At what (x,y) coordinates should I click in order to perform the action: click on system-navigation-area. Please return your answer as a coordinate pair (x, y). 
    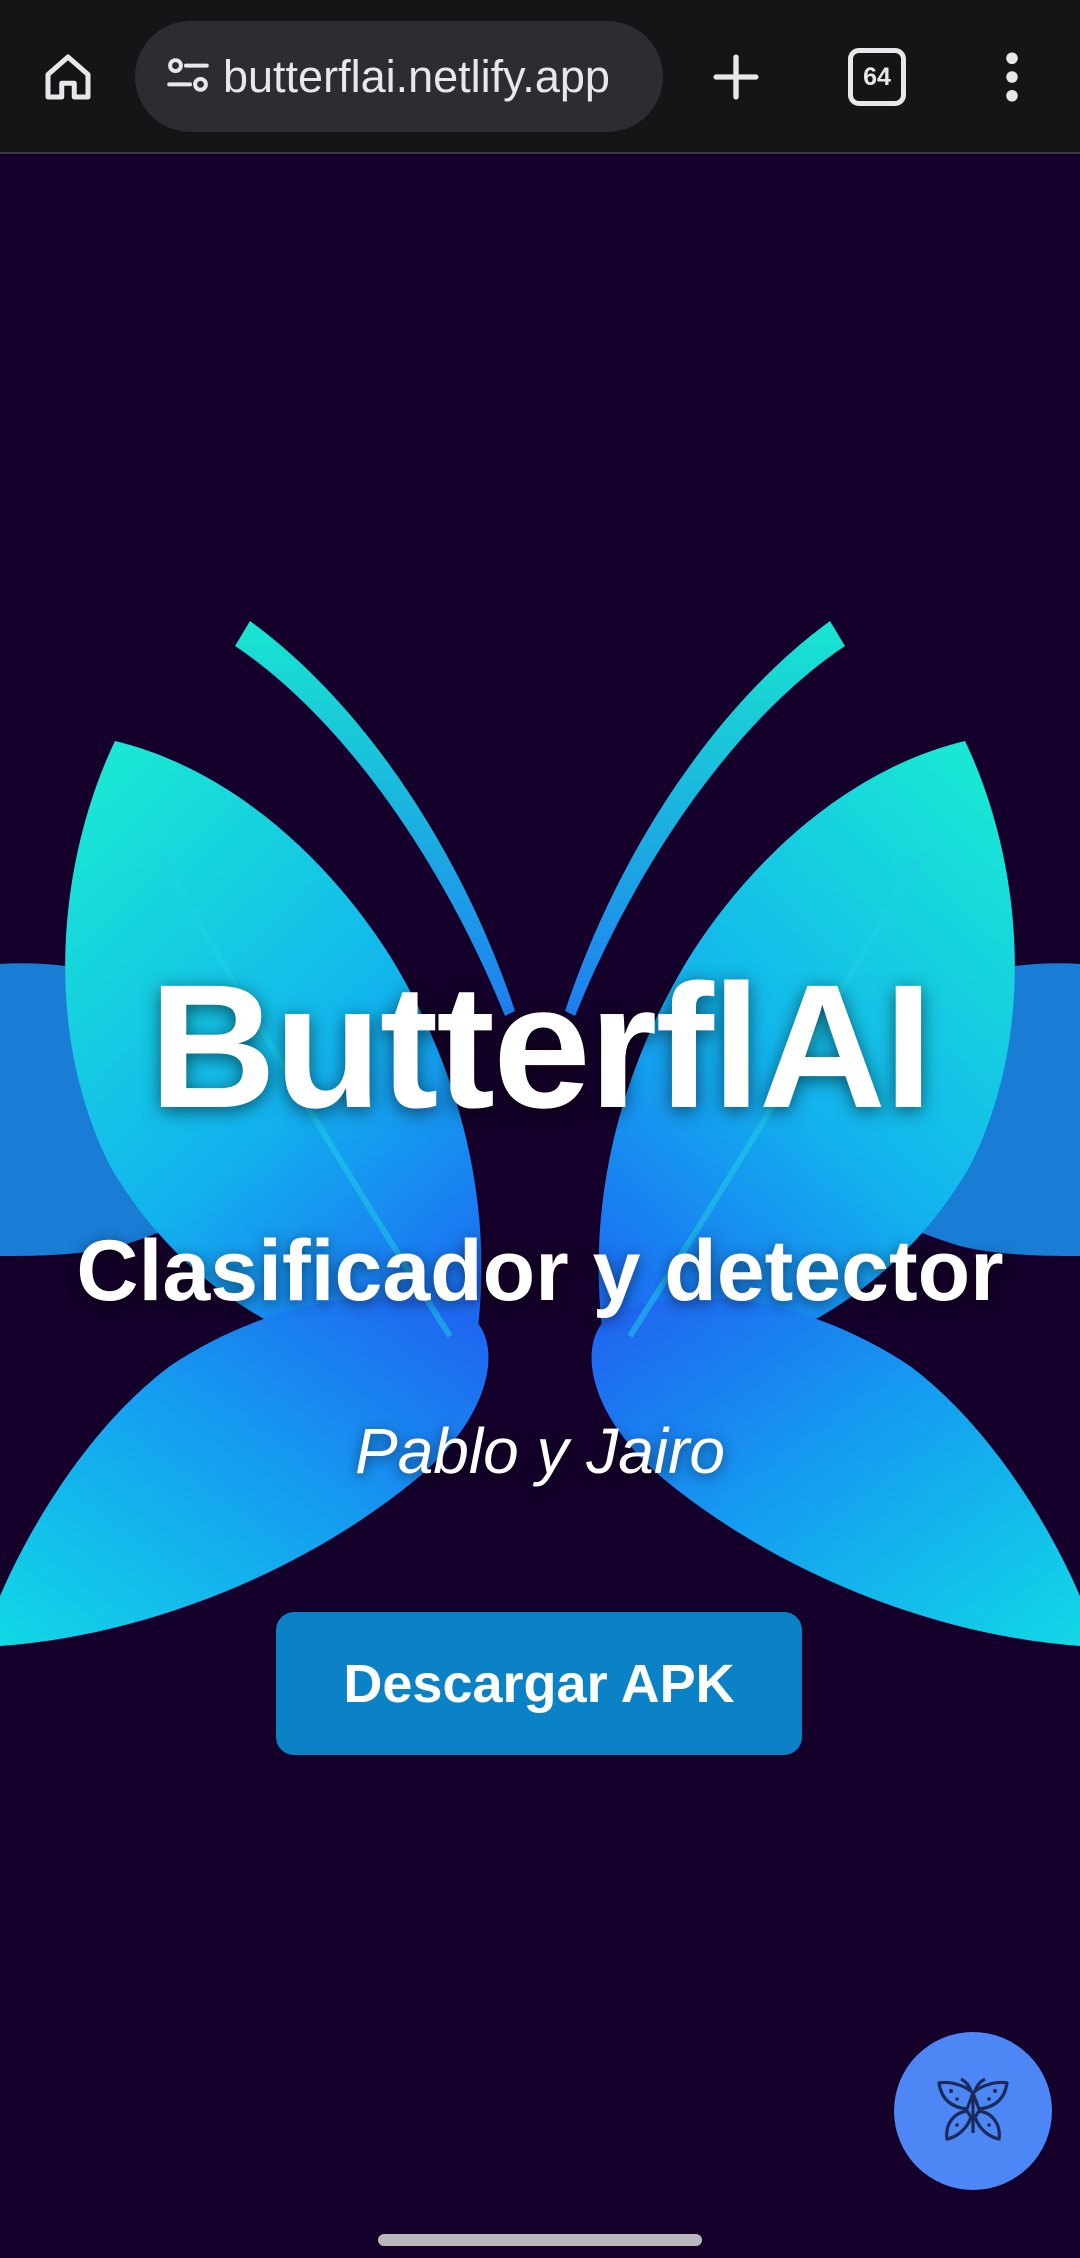
    Looking at the image, I should click on (540, 2237).